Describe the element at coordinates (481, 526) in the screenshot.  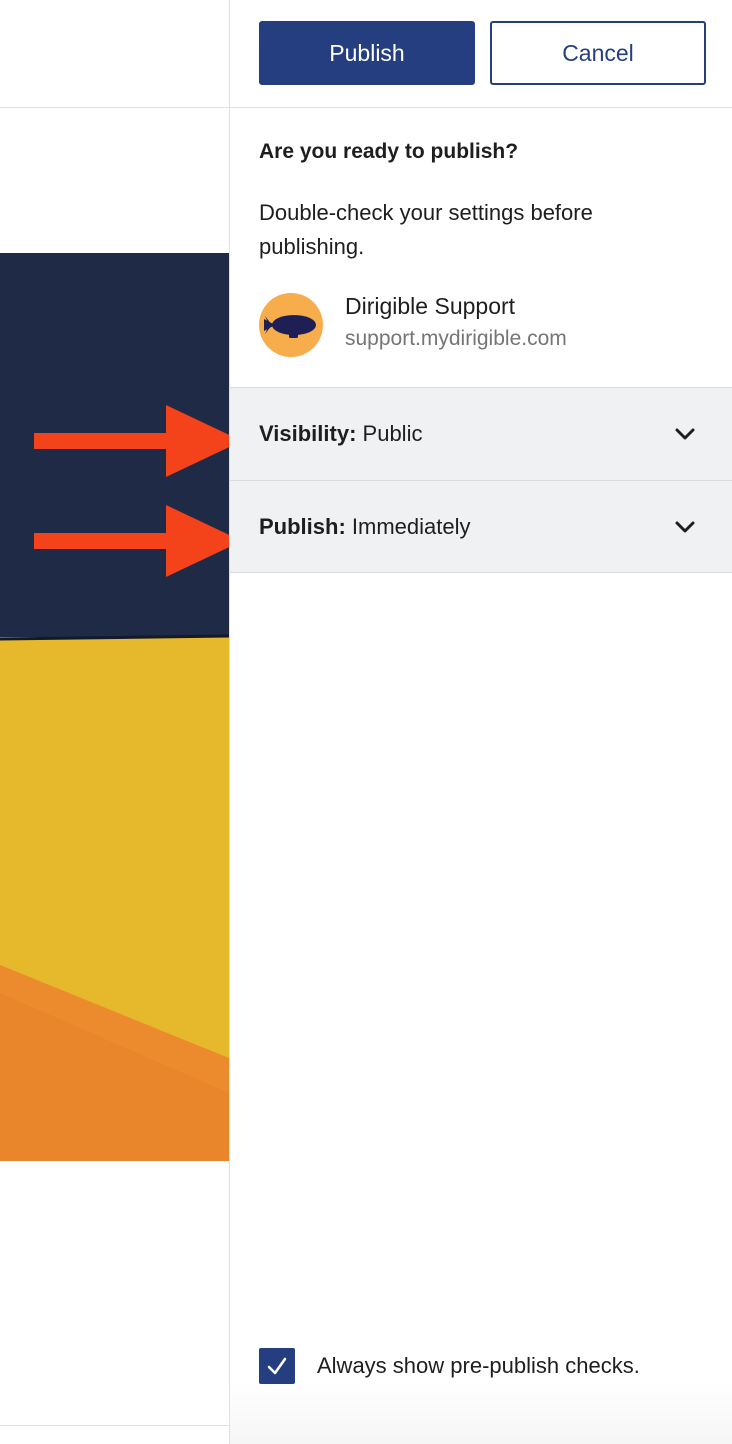
I see `publish-schedule-panel: Publish: Immediately` at that location.